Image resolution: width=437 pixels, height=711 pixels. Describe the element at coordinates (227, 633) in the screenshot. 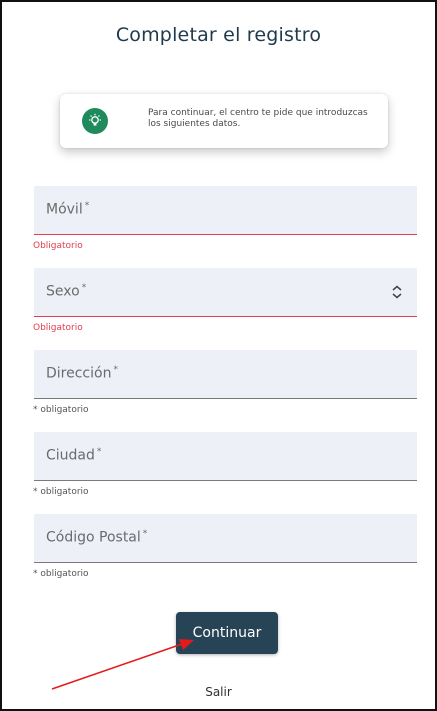

I see `continue-button: Continuar` at that location.